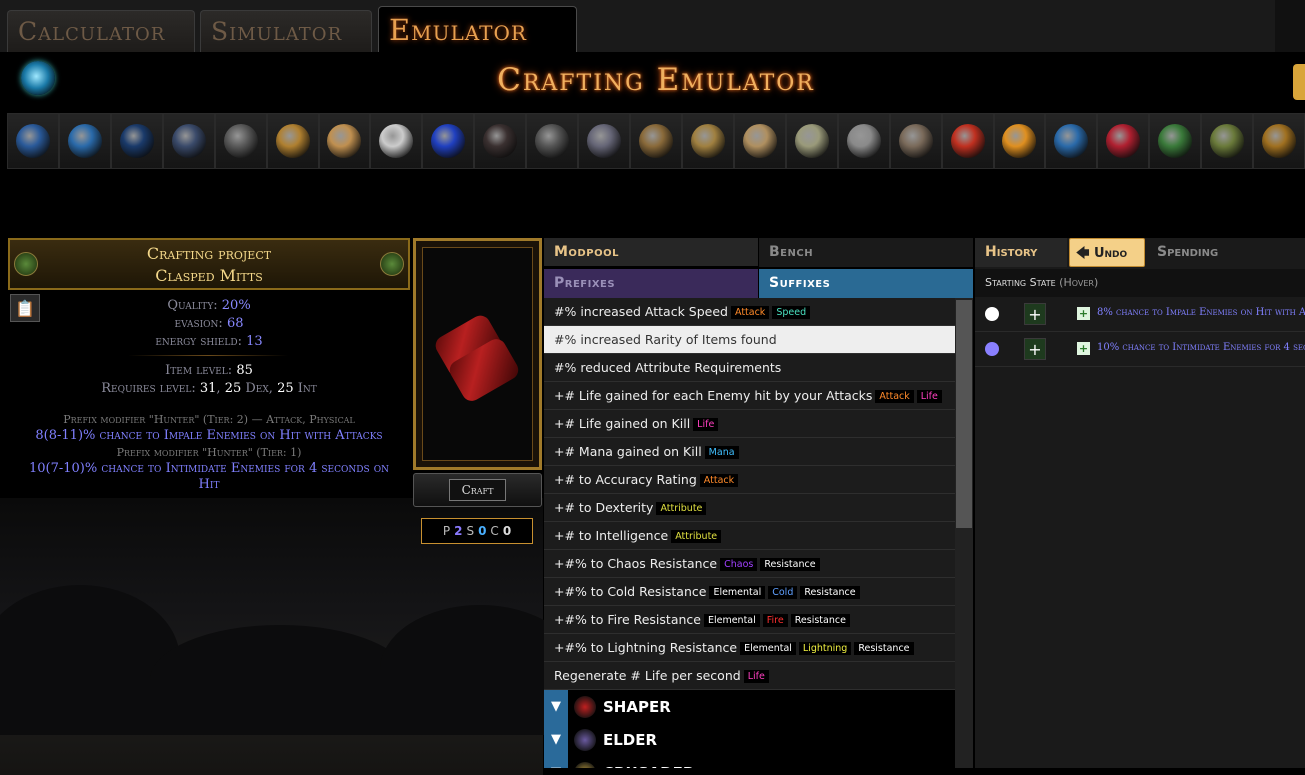 Image resolution: width=1305 pixels, height=775 pixels. I want to click on craft-count: 0, so click(507, 531).